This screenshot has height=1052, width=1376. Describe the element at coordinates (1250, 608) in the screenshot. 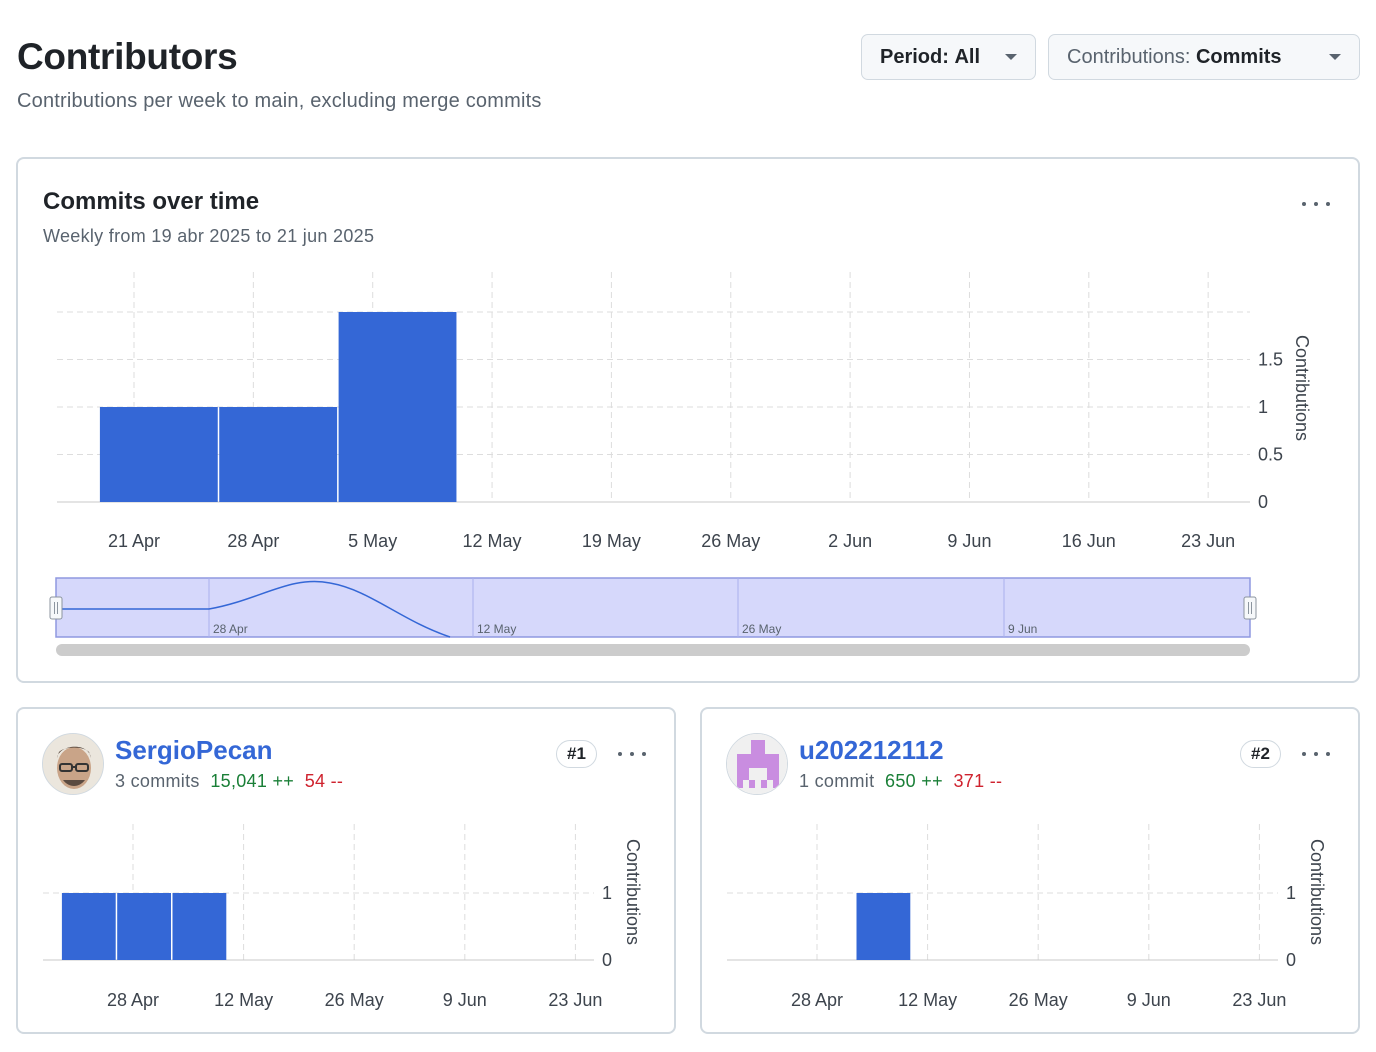

I see `navigator-right-handle` at that location.